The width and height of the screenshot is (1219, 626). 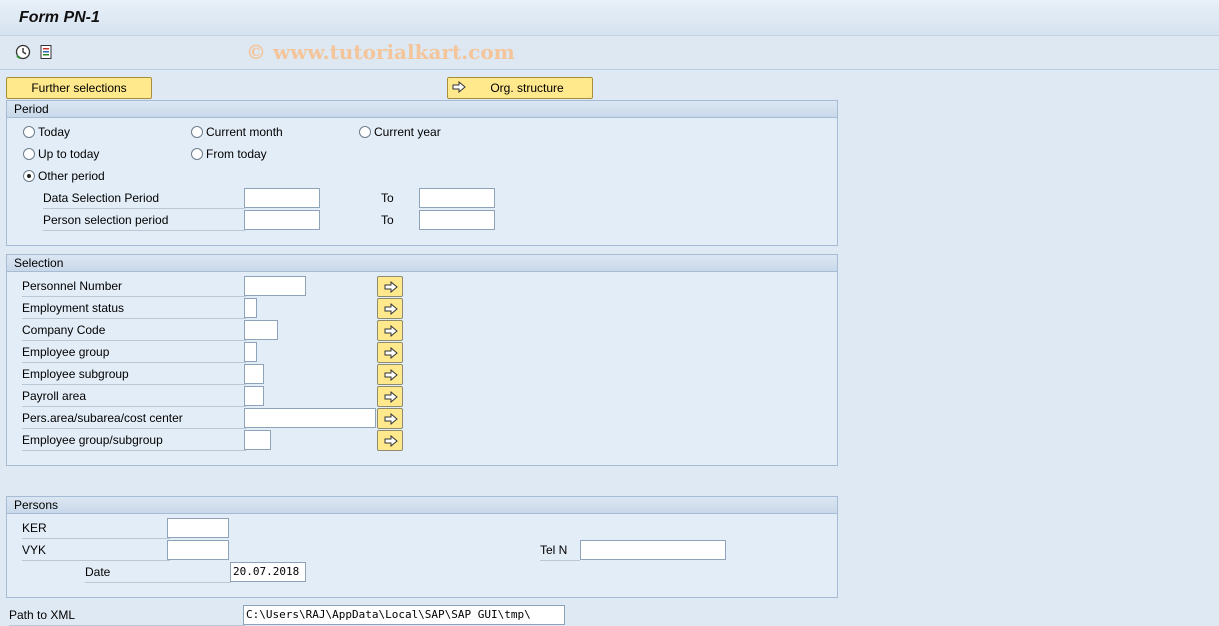 I want to click on radio-other-period: Other period, so click(x=64, y=176).